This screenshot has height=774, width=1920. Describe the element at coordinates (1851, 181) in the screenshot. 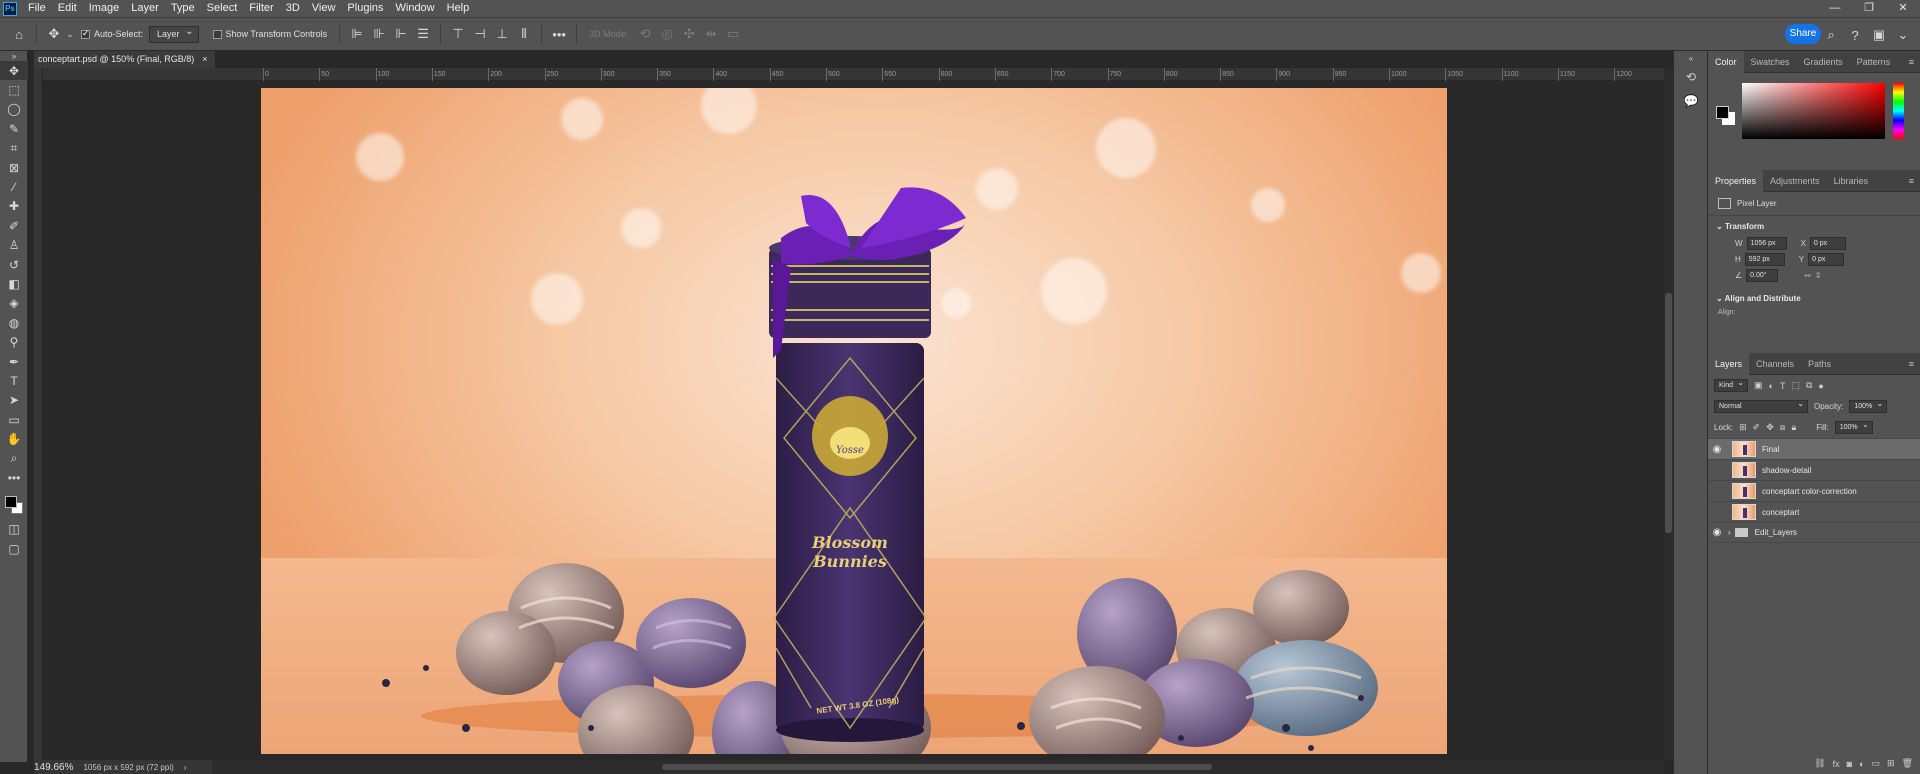

I see `tab-libraries: Libraries` at that location.